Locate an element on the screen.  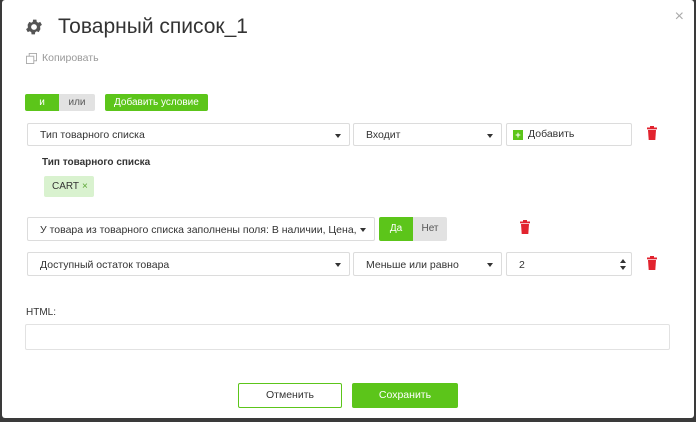
copy-icon is located at coordinates (31, 58).